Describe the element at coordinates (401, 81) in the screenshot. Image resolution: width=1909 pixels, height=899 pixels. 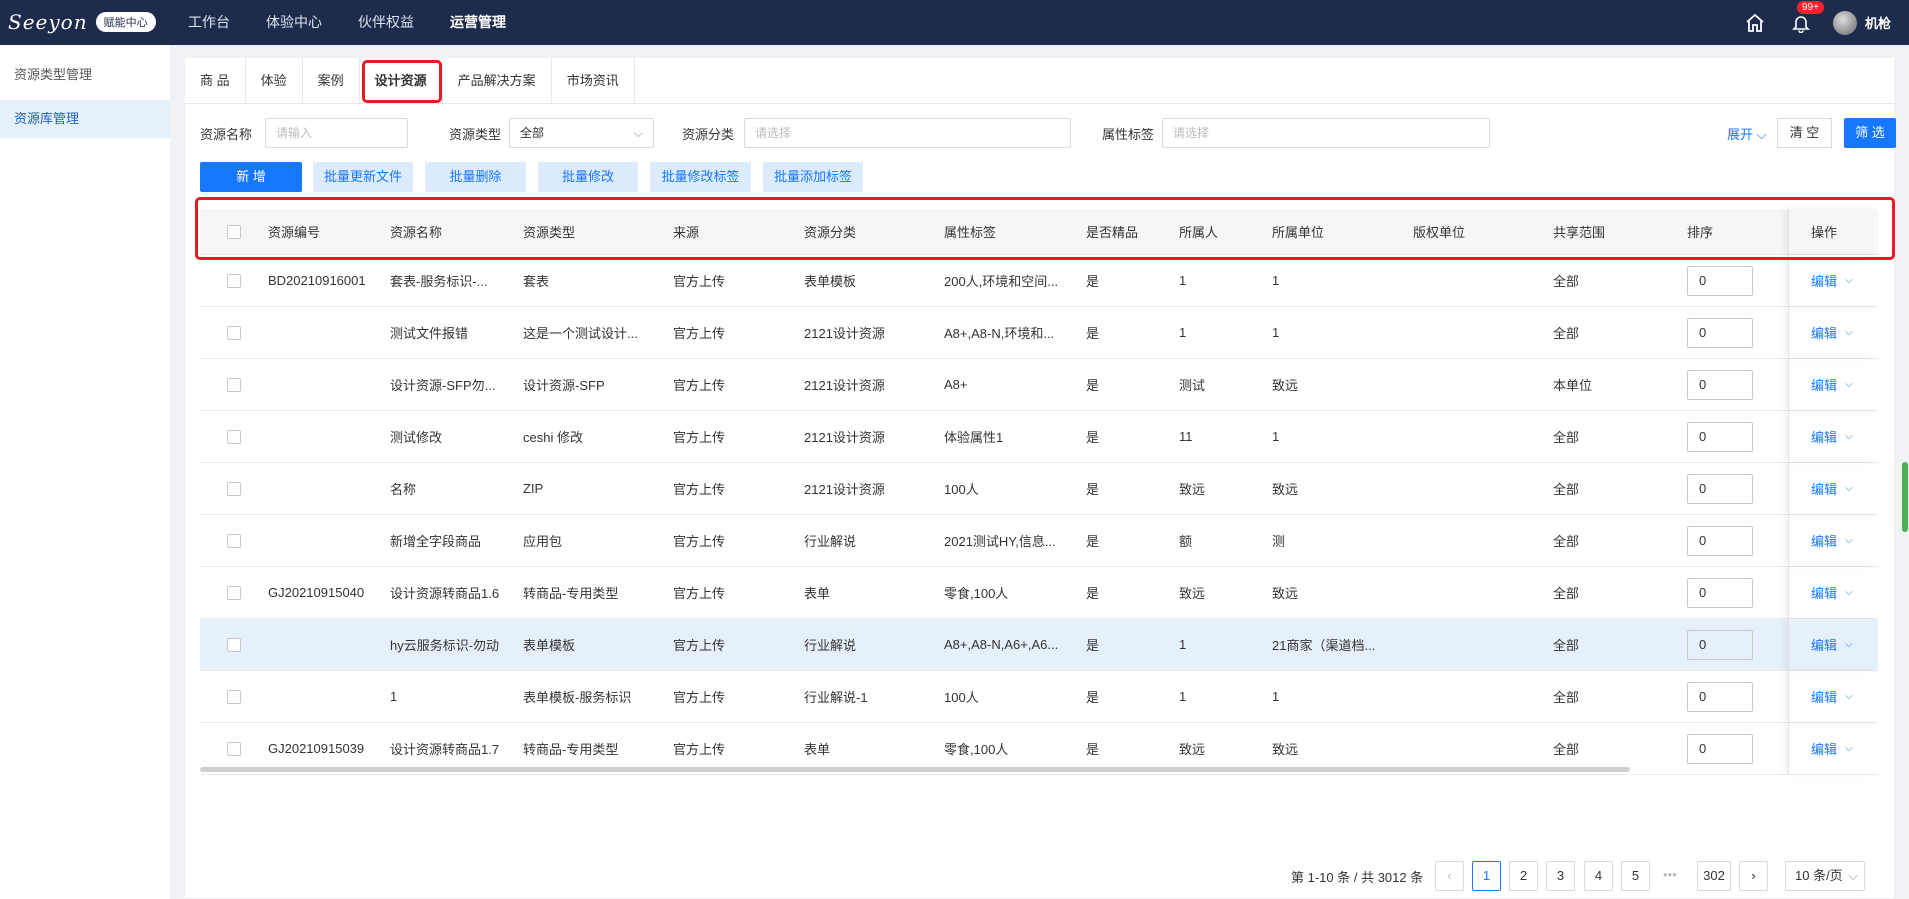
I see `tab-design-resources: 设计资源` at that location.